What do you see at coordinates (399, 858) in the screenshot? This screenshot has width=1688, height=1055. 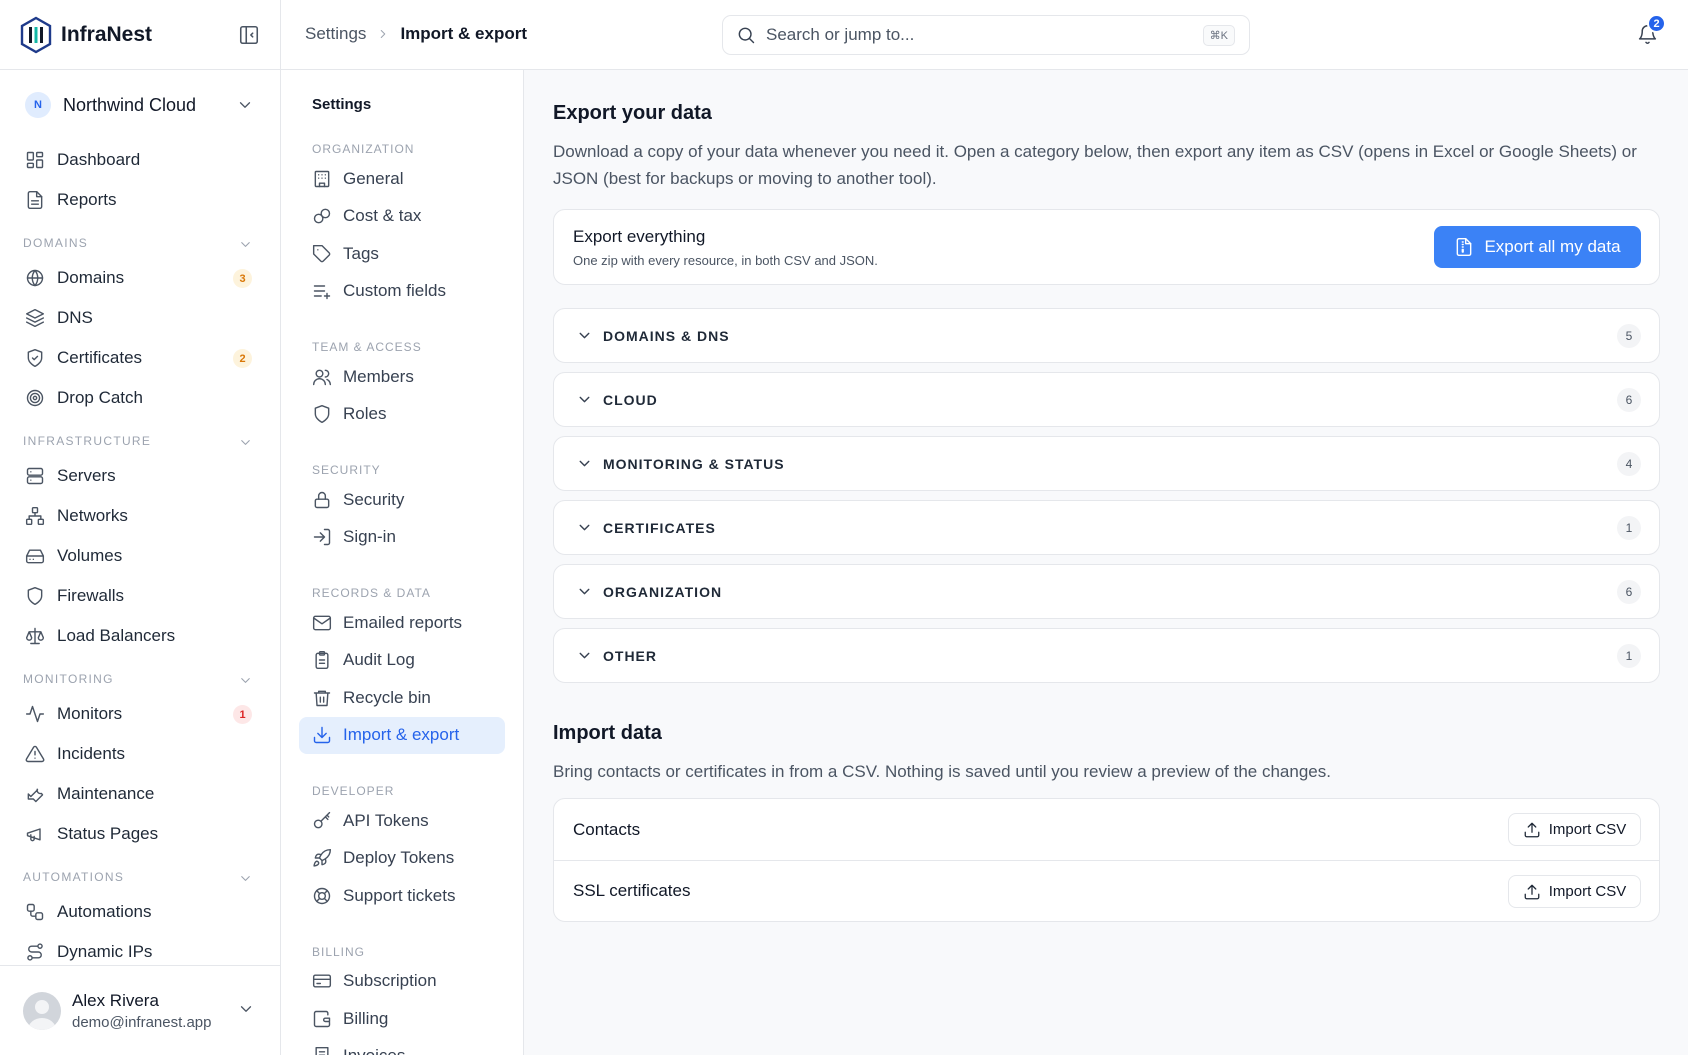 I see `settings-item-label: Deploy Tokens` at bounding box center [399, 858].